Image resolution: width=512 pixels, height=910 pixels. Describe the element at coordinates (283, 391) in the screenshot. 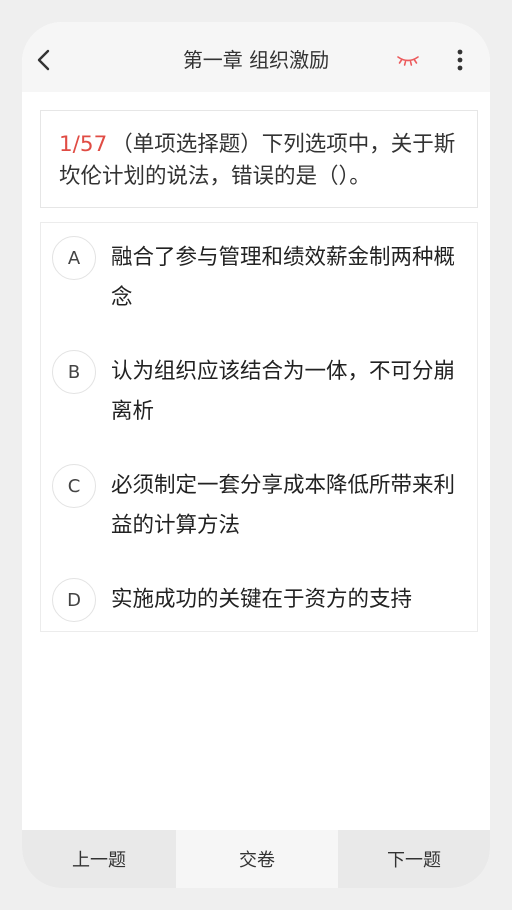

I see `option-text: 认为组织应该结合为一体，不可分崩离析` at that location.